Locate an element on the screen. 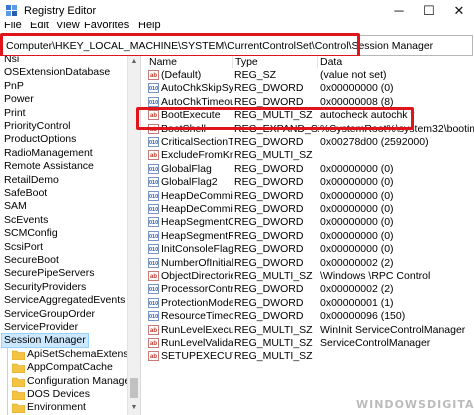 Image resolution: width=474 pixels, height=415 pixels. value-row: abExcludeFromKn...REG_MULTI_SZ is located at coordinates (310, 155).